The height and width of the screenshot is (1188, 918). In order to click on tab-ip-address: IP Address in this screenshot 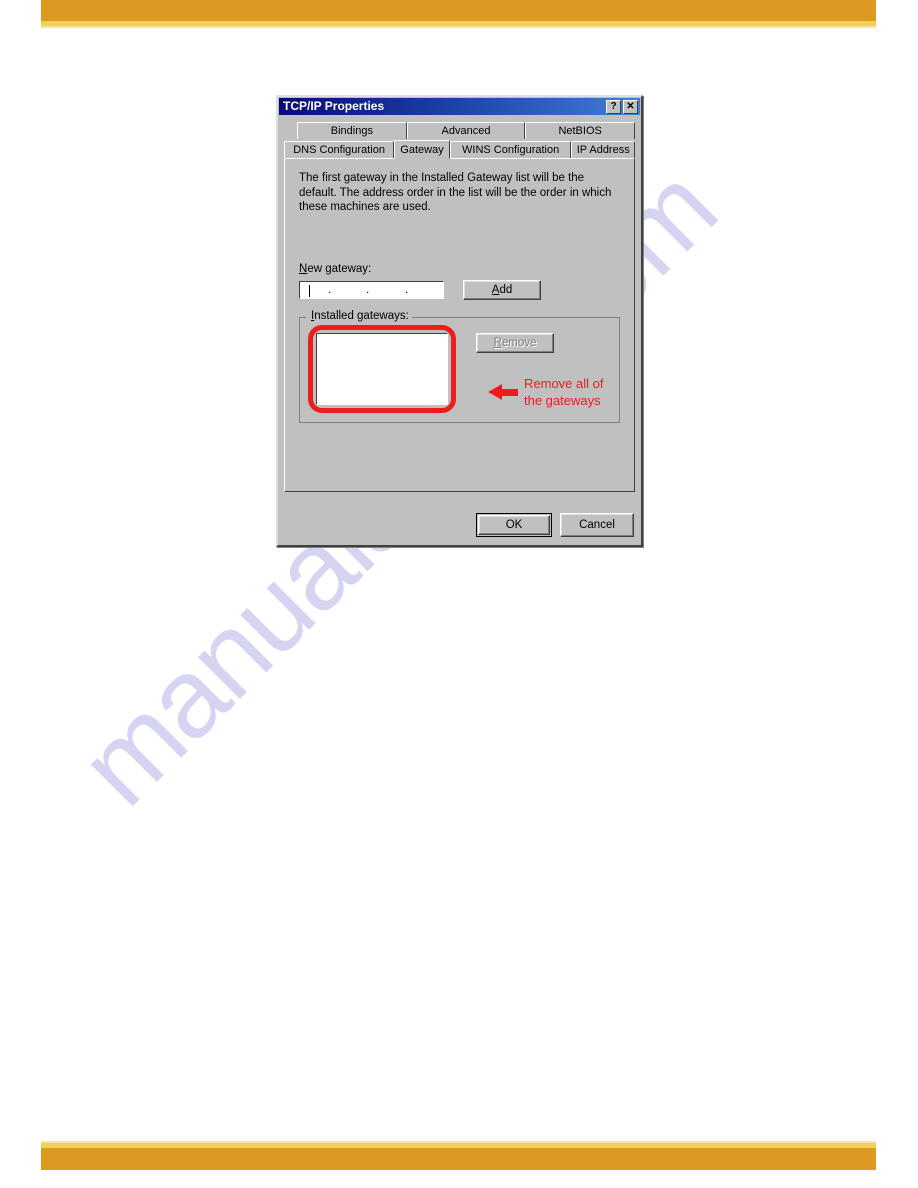, I will do `click(603, 149)`.